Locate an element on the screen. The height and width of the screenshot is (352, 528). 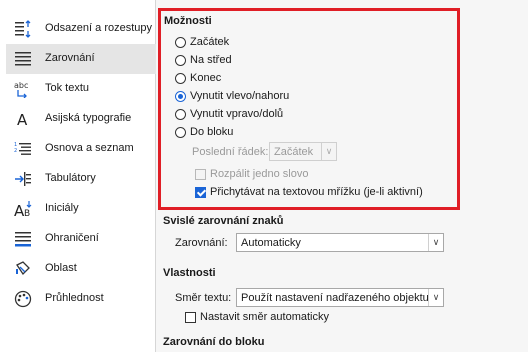
text-direction-select: Použít nastavení nadřazeného objektu ∨ is located at coordinates (340, 297).